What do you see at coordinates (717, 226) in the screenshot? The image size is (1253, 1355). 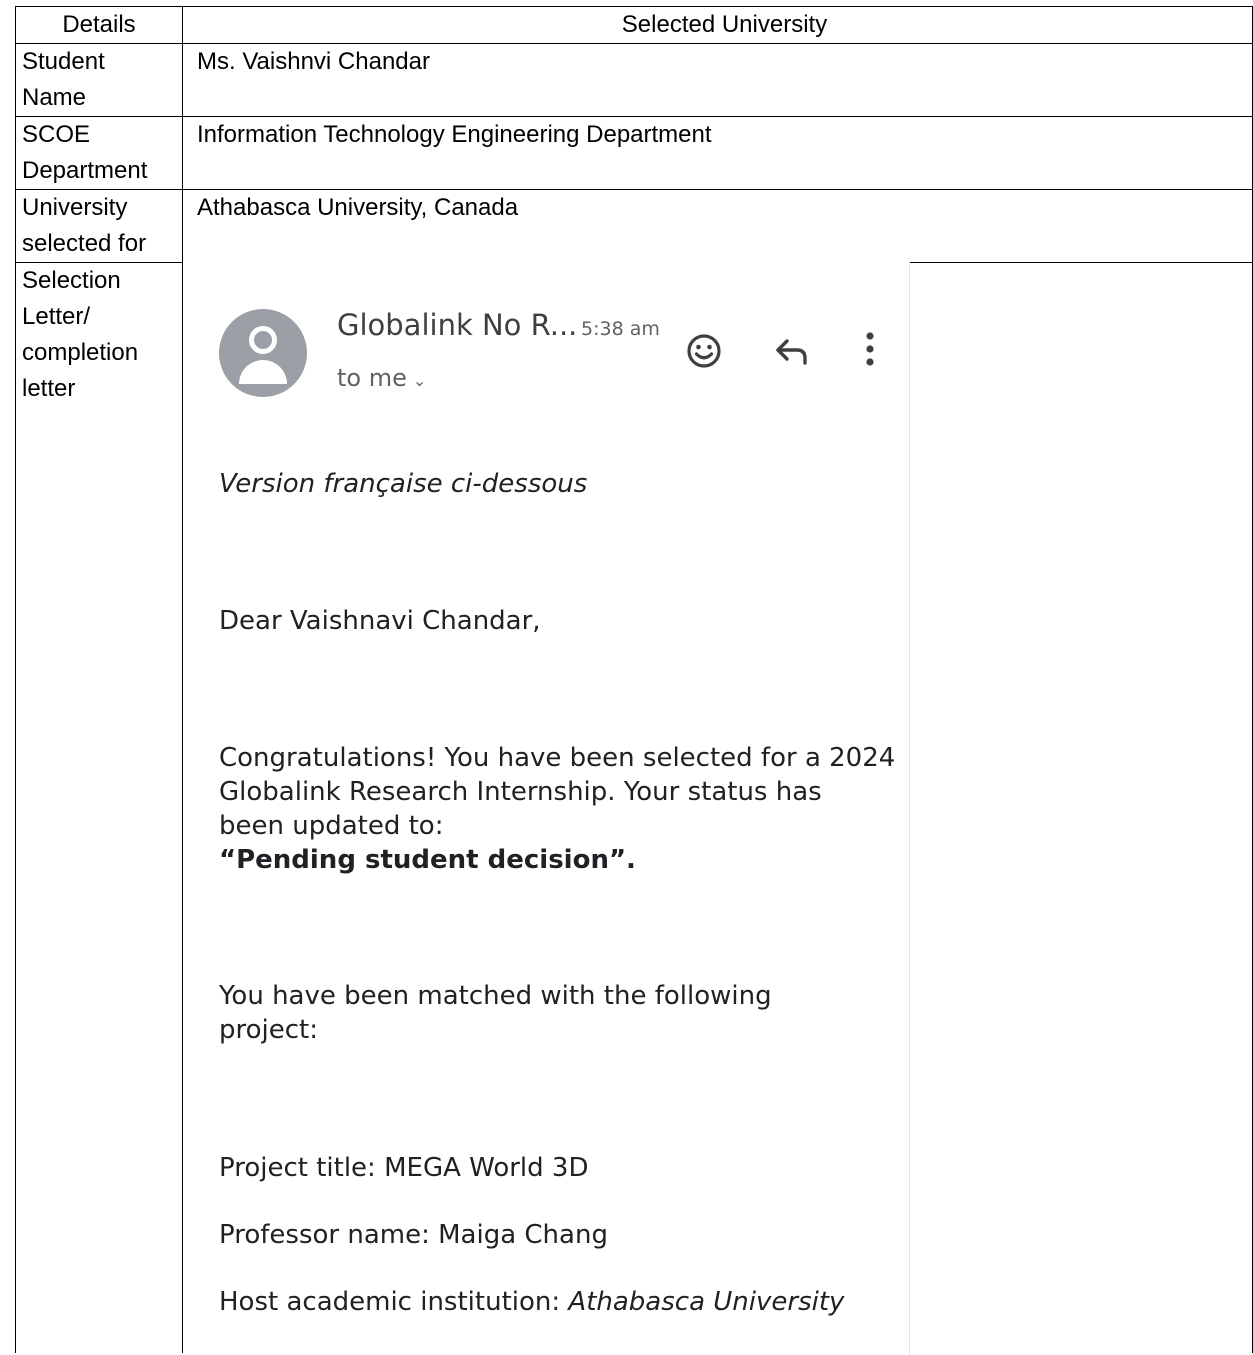 I see `value-university: Athabasca University, Canada` at bounding box center [717, 226].